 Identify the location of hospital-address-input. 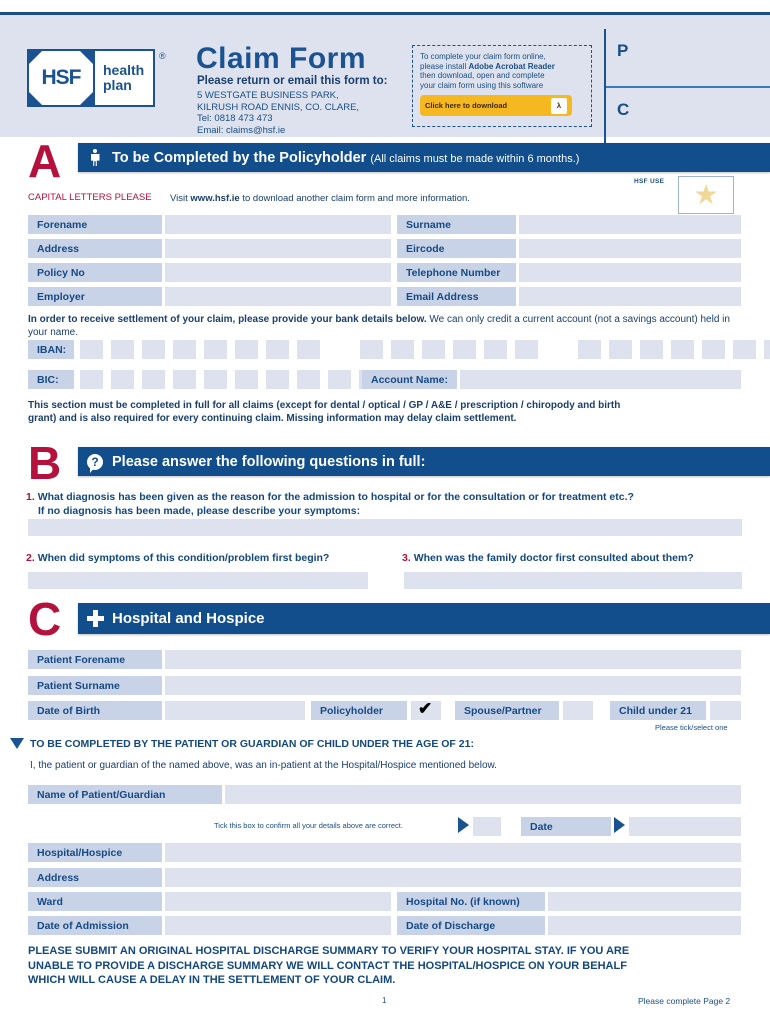
(453, 877).